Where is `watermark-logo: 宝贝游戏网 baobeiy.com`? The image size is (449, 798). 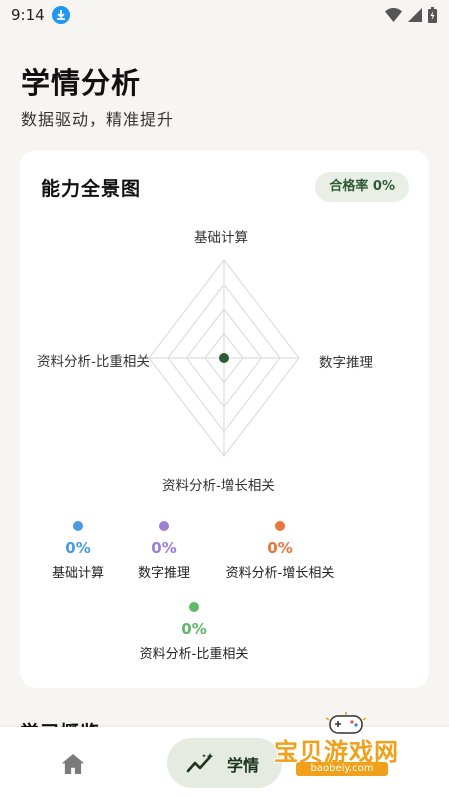 watermark-logo: 宝贝游戏网 baobeiy.com is located at coordinates (347, 745).